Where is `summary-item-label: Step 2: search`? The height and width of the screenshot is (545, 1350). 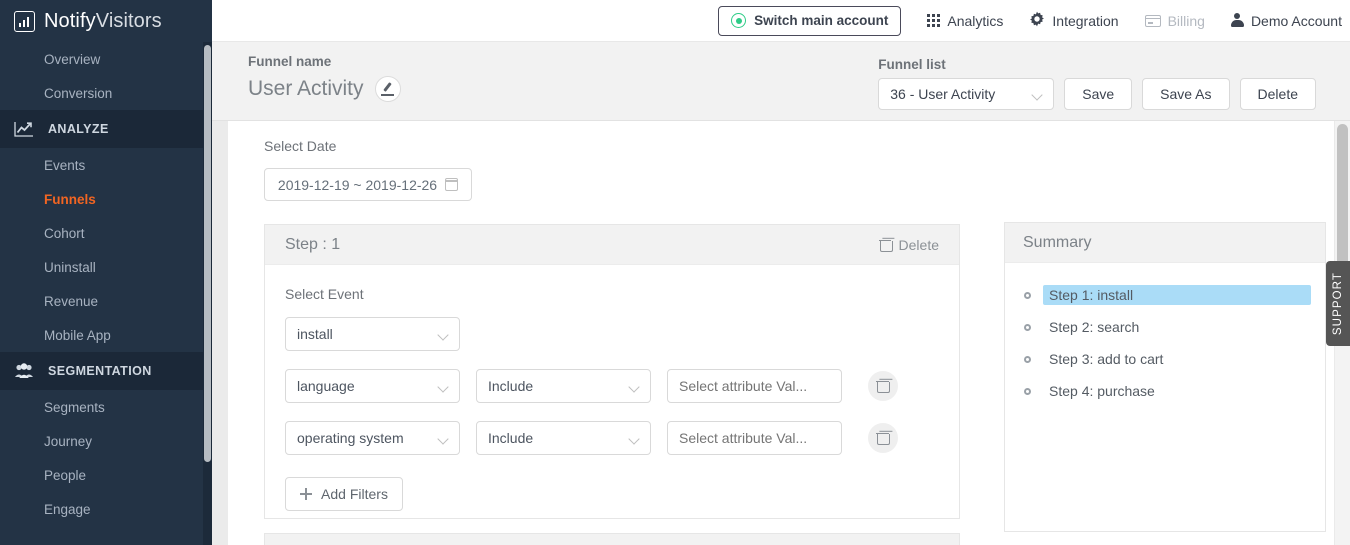 summary-item-label: Step 2: search is located at coordinates (1094, 327).